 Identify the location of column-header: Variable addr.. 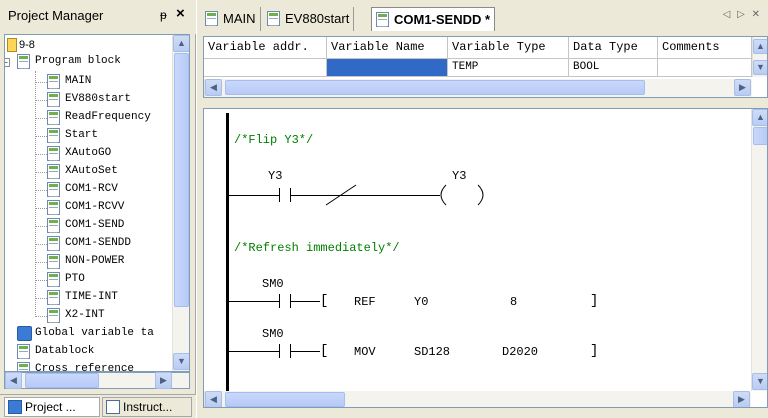
(265, 48).